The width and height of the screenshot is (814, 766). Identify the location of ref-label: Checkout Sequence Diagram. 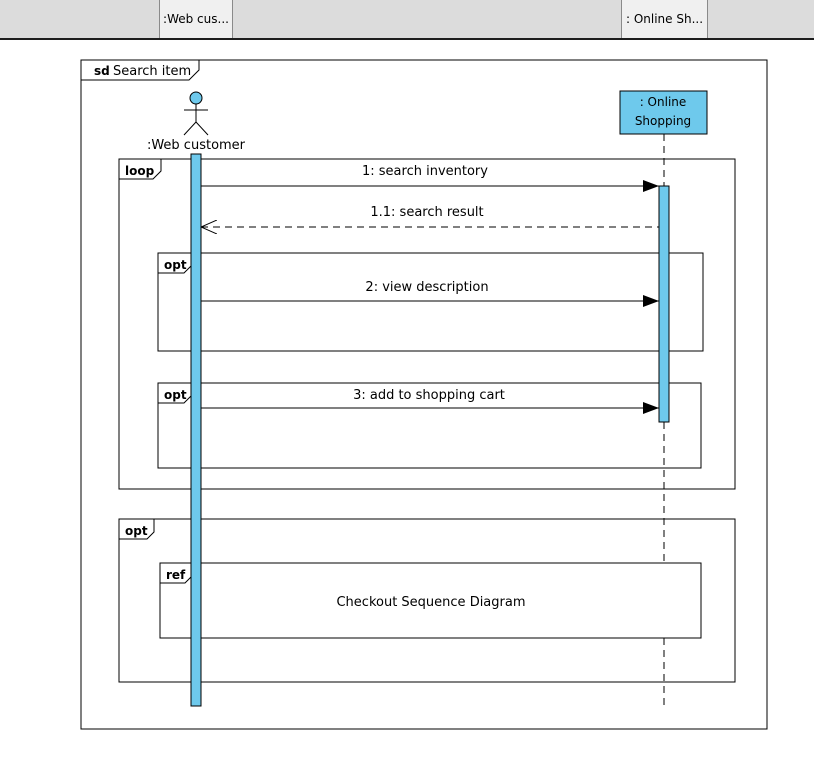
(430, 602).